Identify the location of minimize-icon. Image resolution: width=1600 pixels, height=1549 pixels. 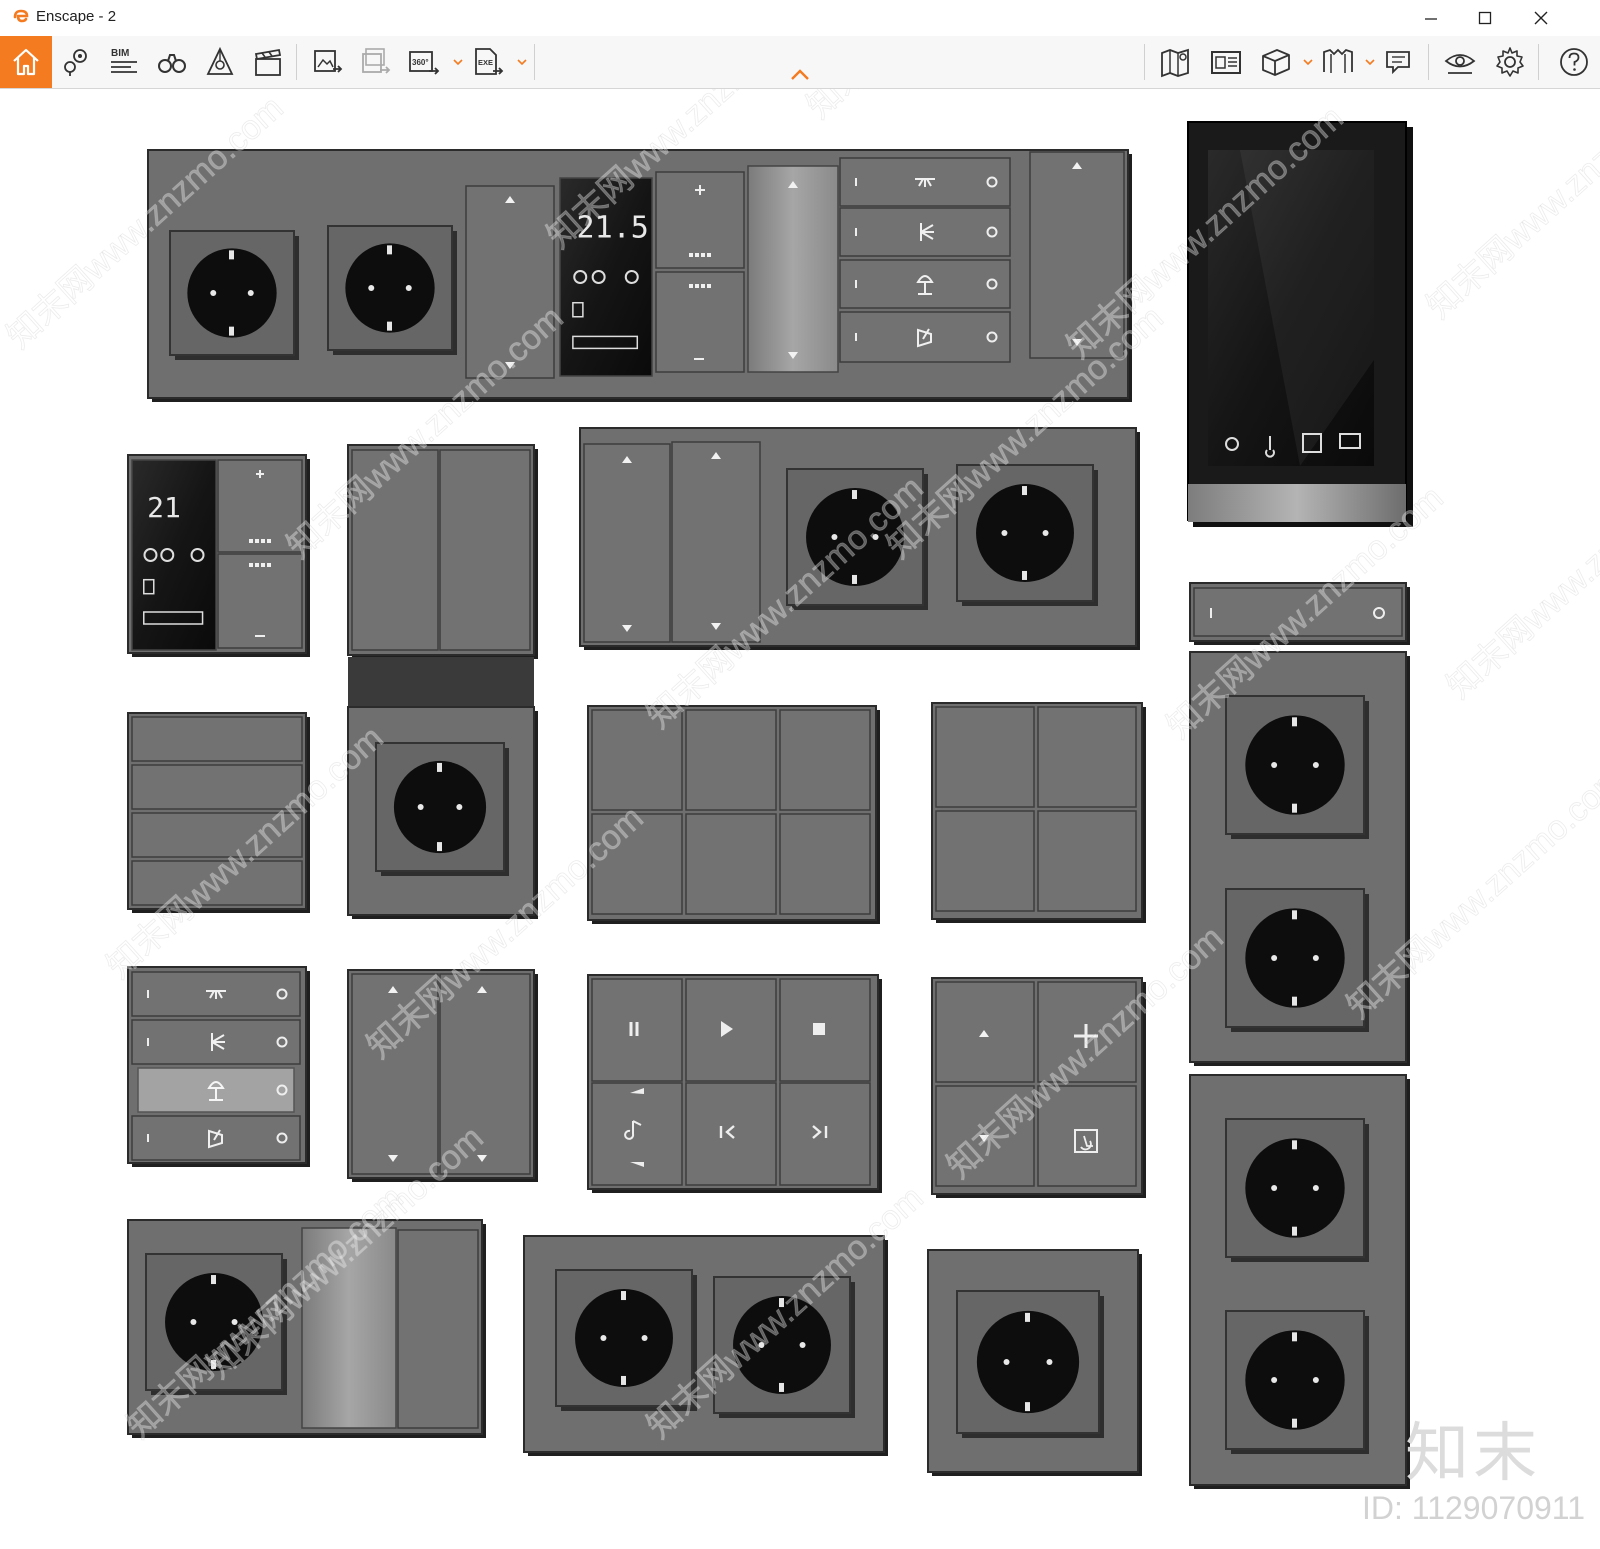
(1431, 19).